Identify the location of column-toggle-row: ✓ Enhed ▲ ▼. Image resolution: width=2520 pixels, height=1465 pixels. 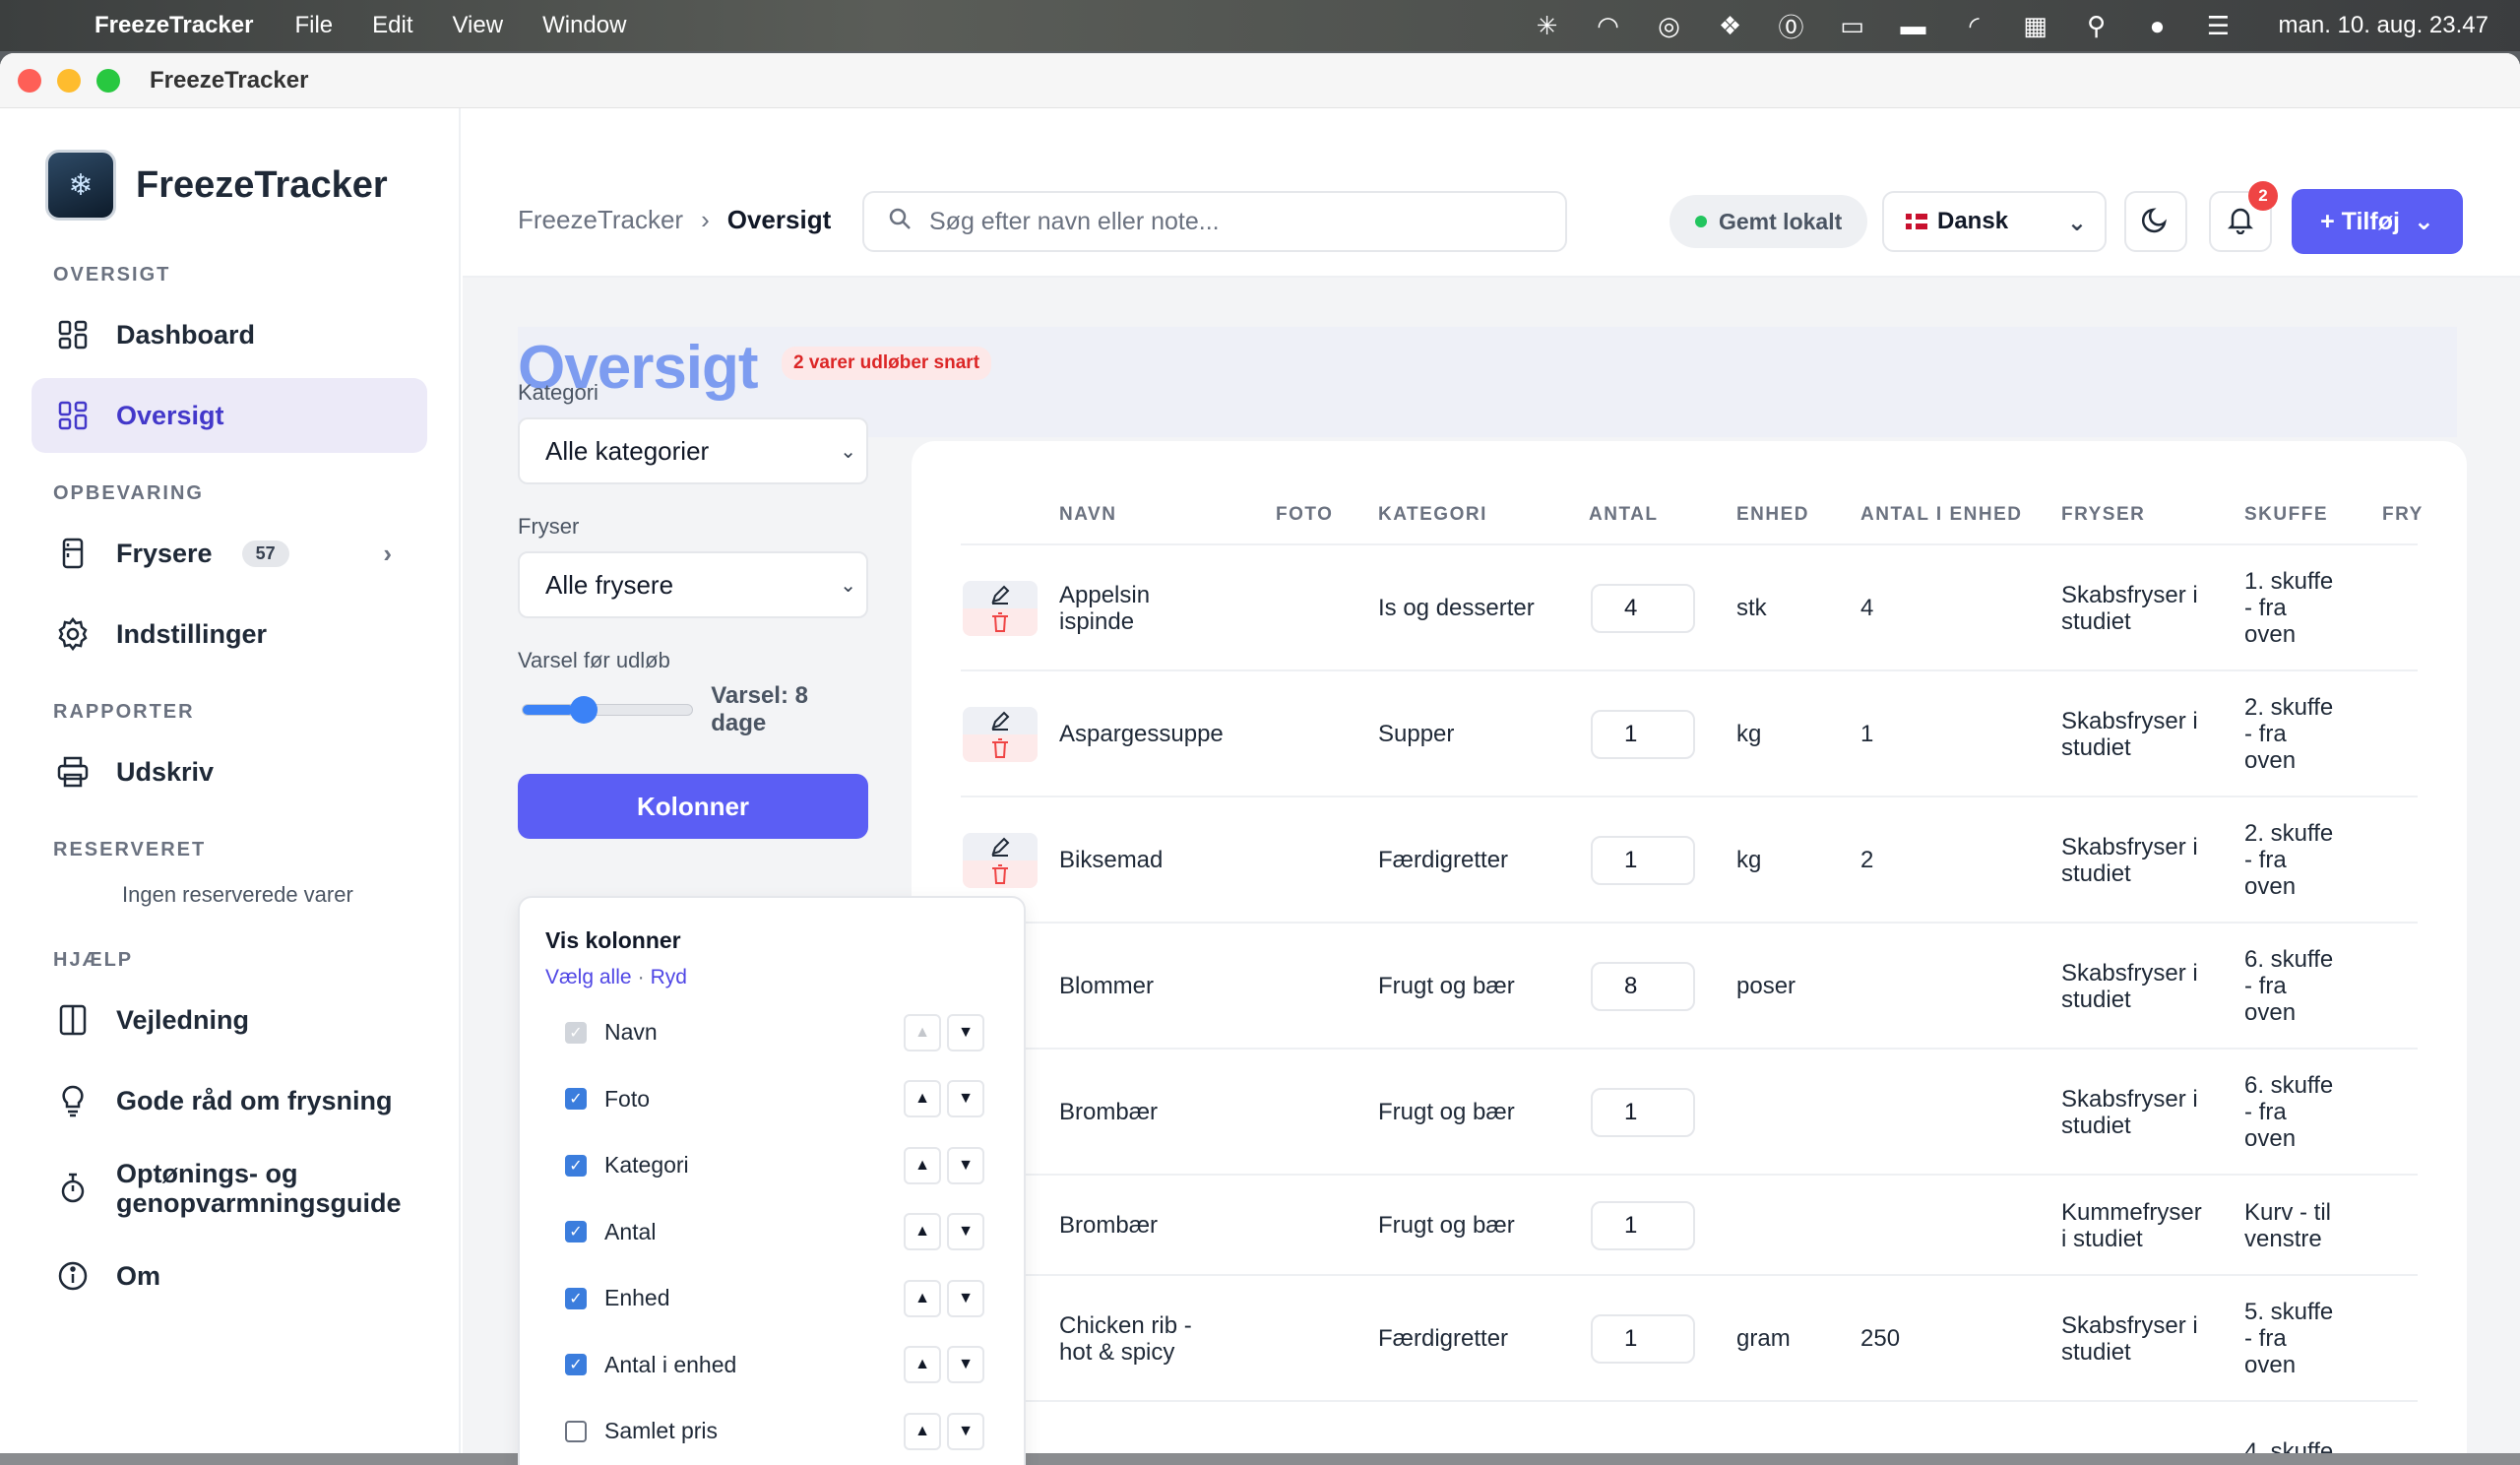
(772, 1298).